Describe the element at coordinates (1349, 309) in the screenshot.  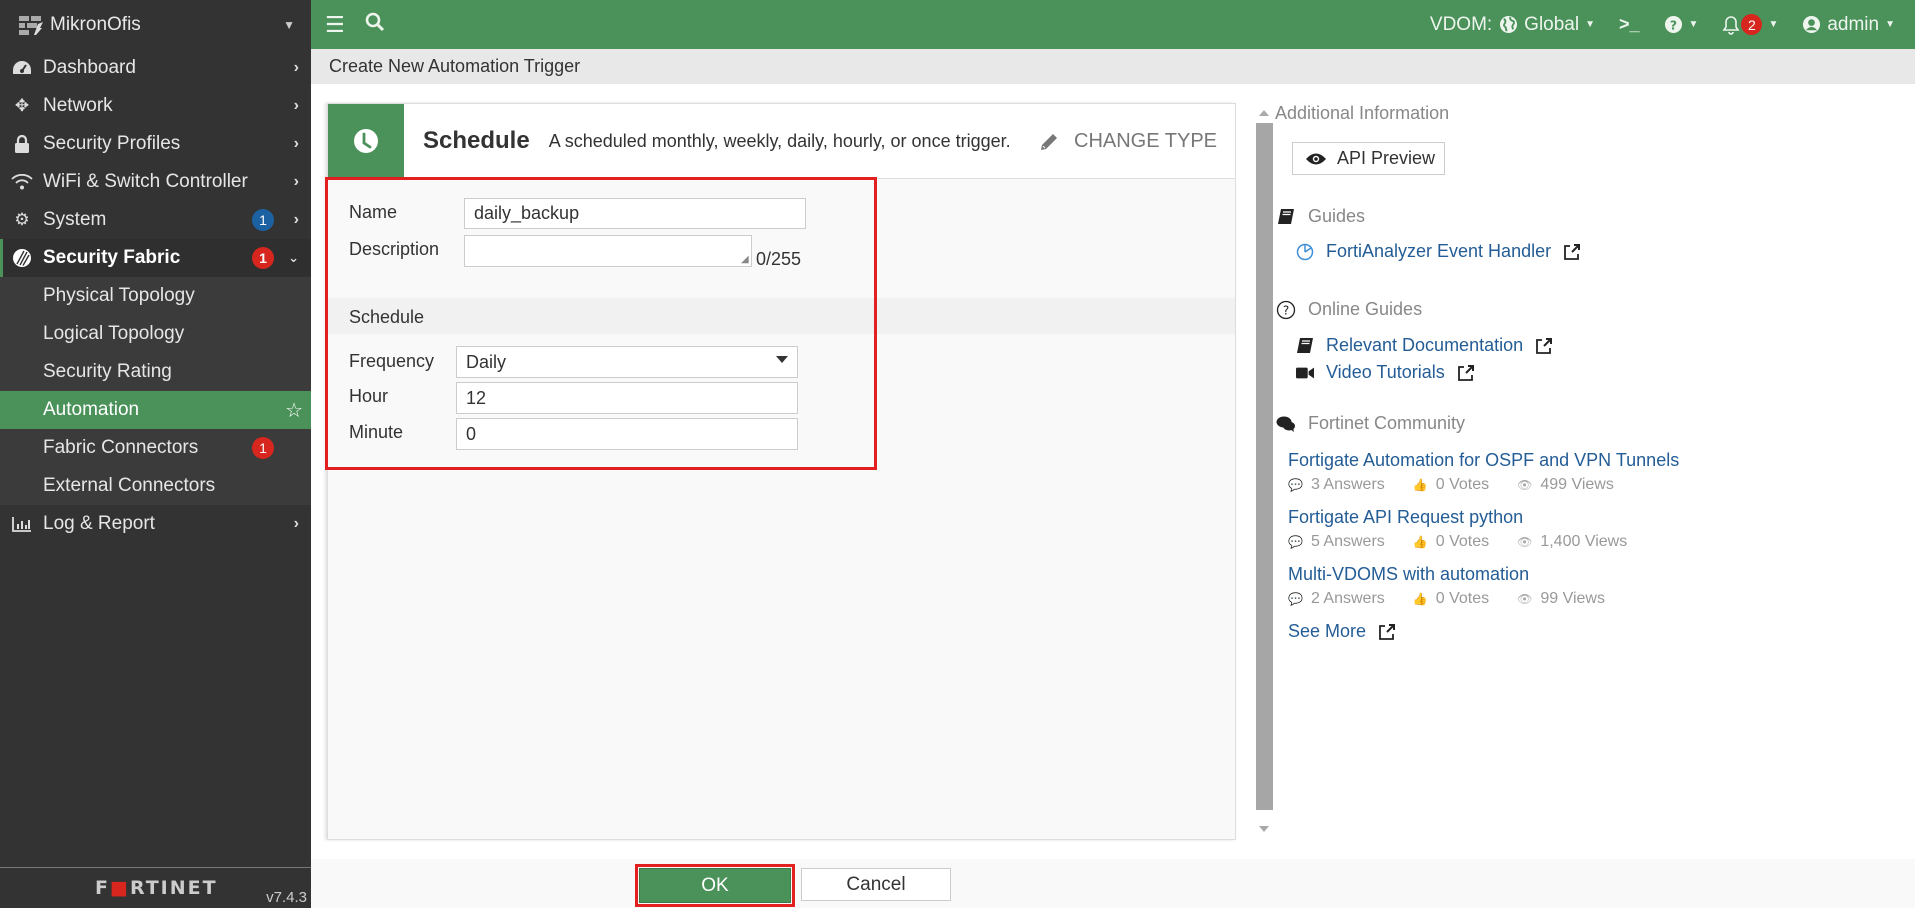
I see `online-guides-section-header: ? Online Guides` at that location.